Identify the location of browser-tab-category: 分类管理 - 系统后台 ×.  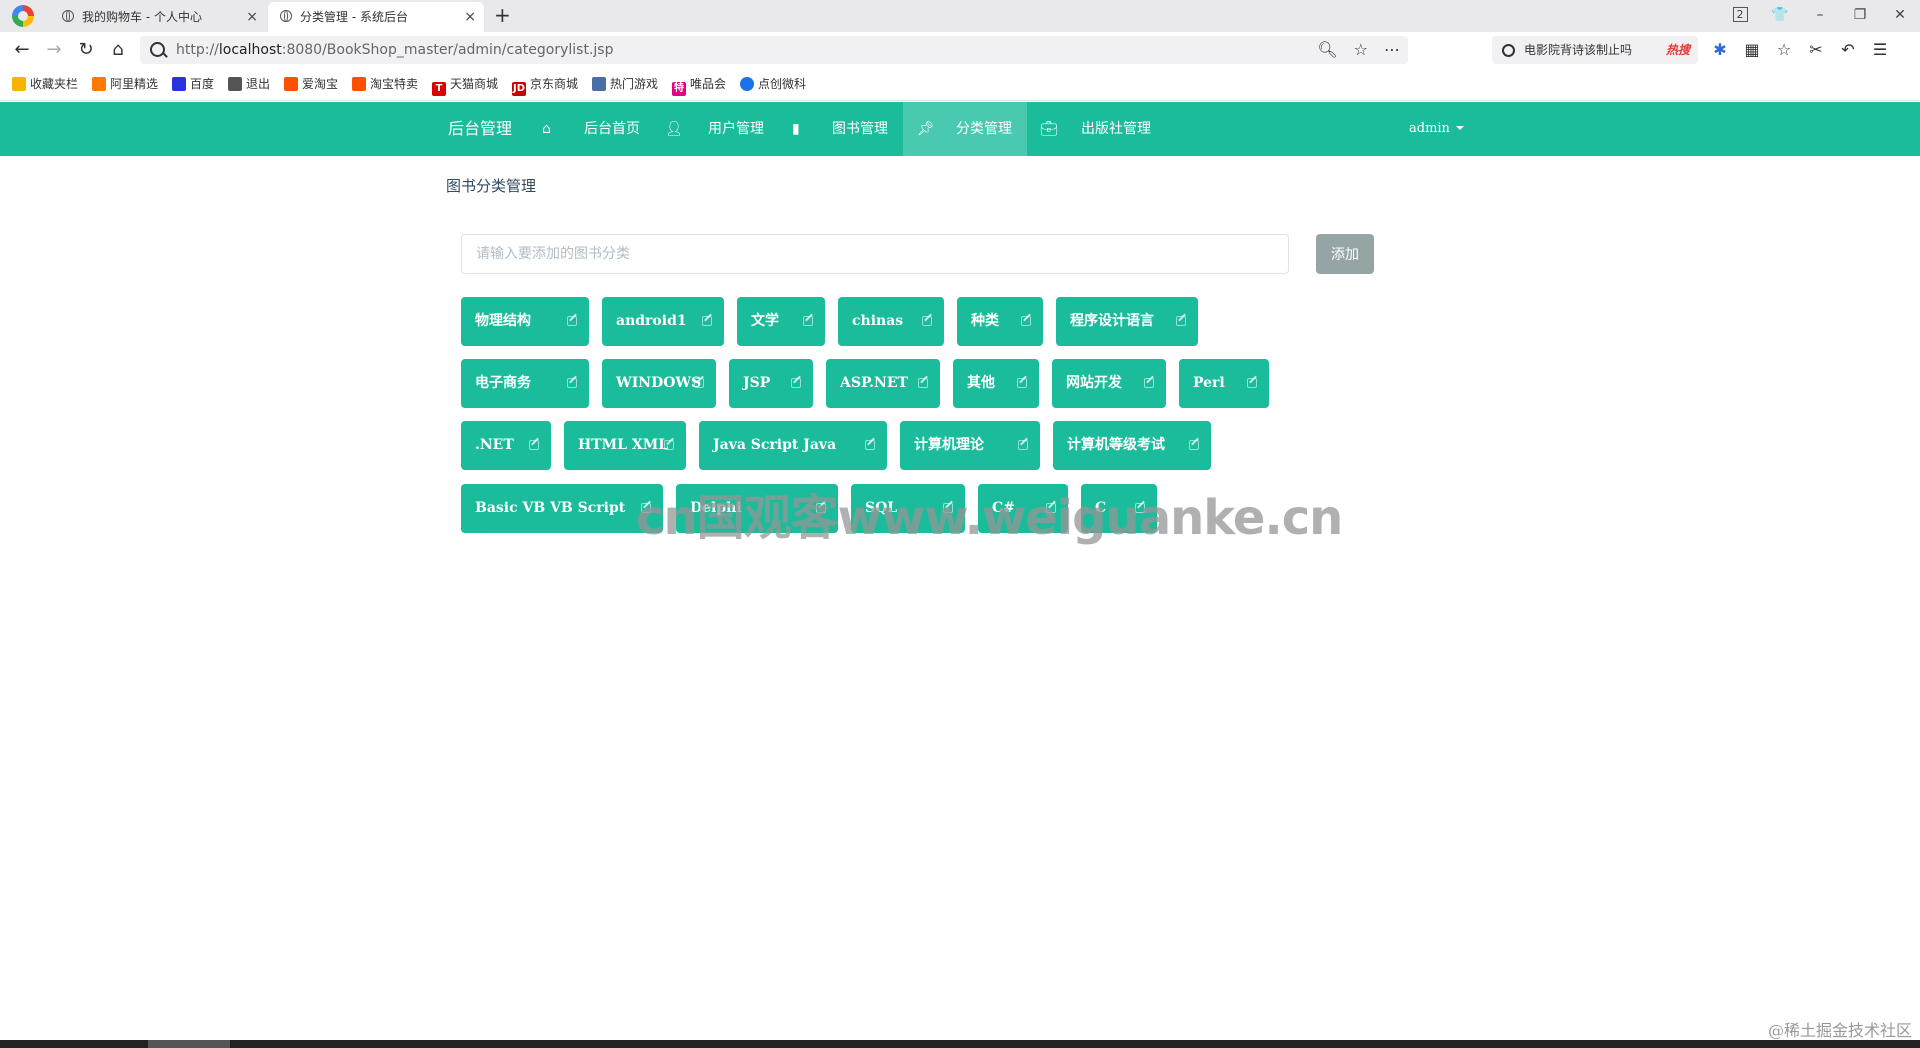
(376, 17).